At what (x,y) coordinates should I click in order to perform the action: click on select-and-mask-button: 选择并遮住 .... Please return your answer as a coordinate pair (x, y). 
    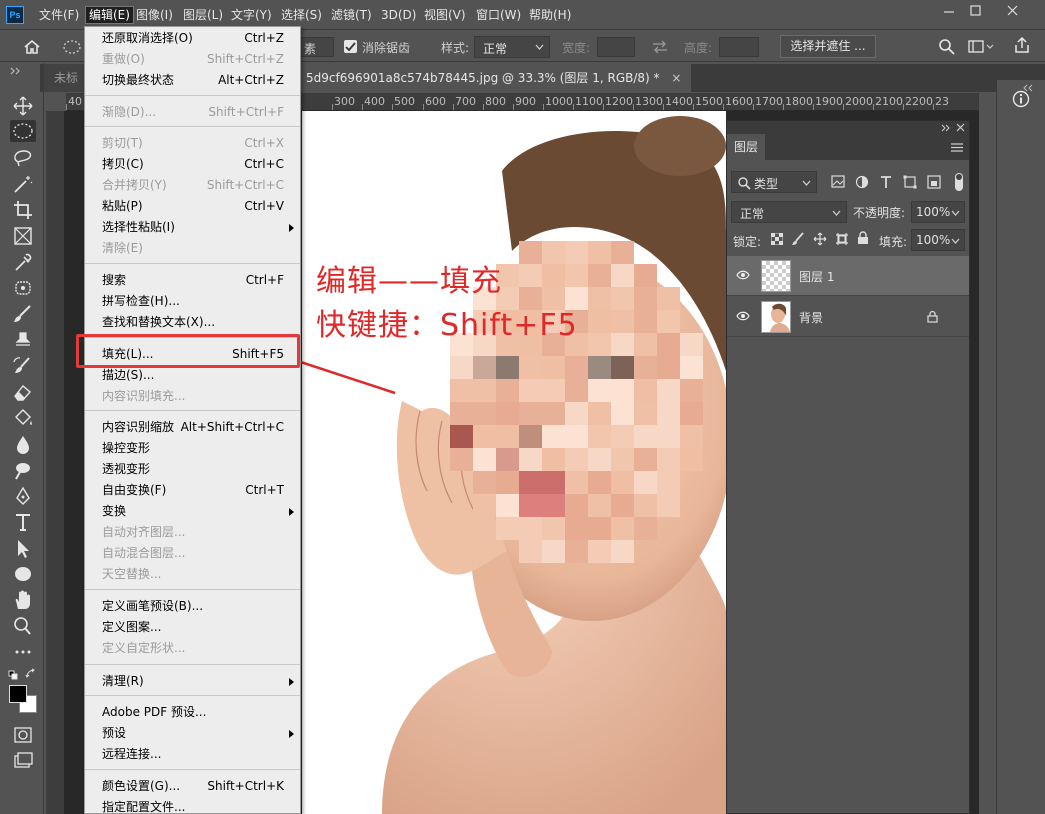
    Looking at the image, I should click on (828, 46).